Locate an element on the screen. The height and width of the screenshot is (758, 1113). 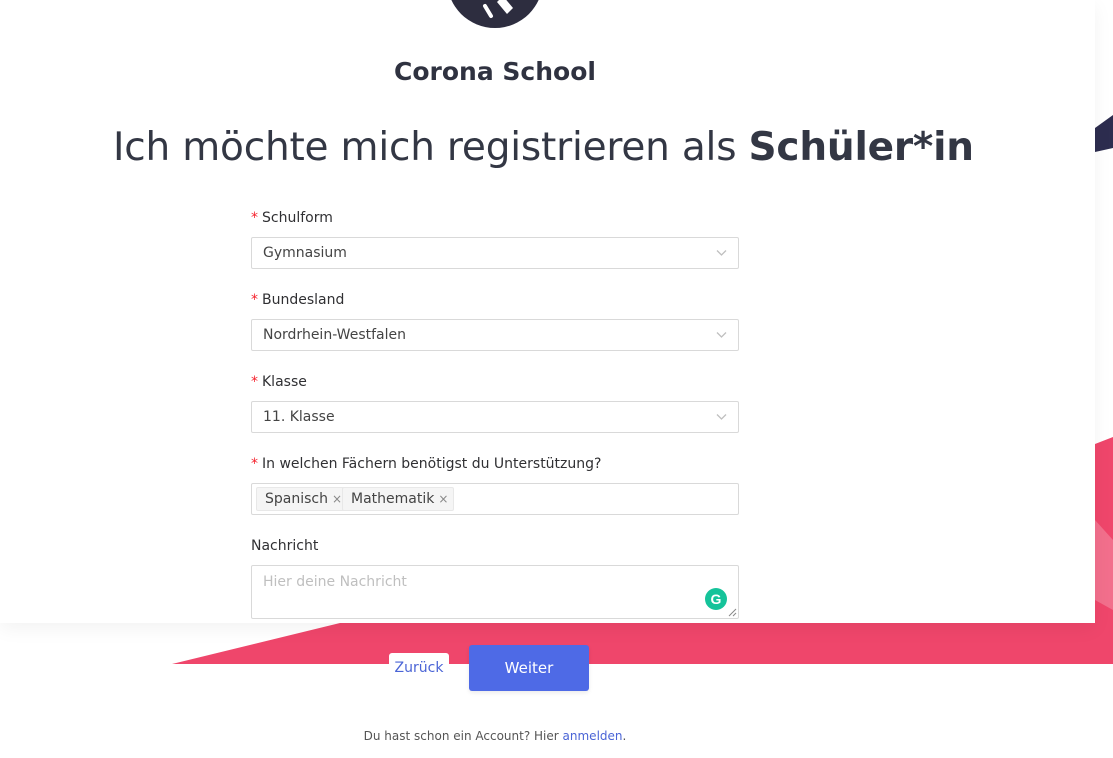
bundesland-label-text: Bundesland is located at coordinates (303, 300).